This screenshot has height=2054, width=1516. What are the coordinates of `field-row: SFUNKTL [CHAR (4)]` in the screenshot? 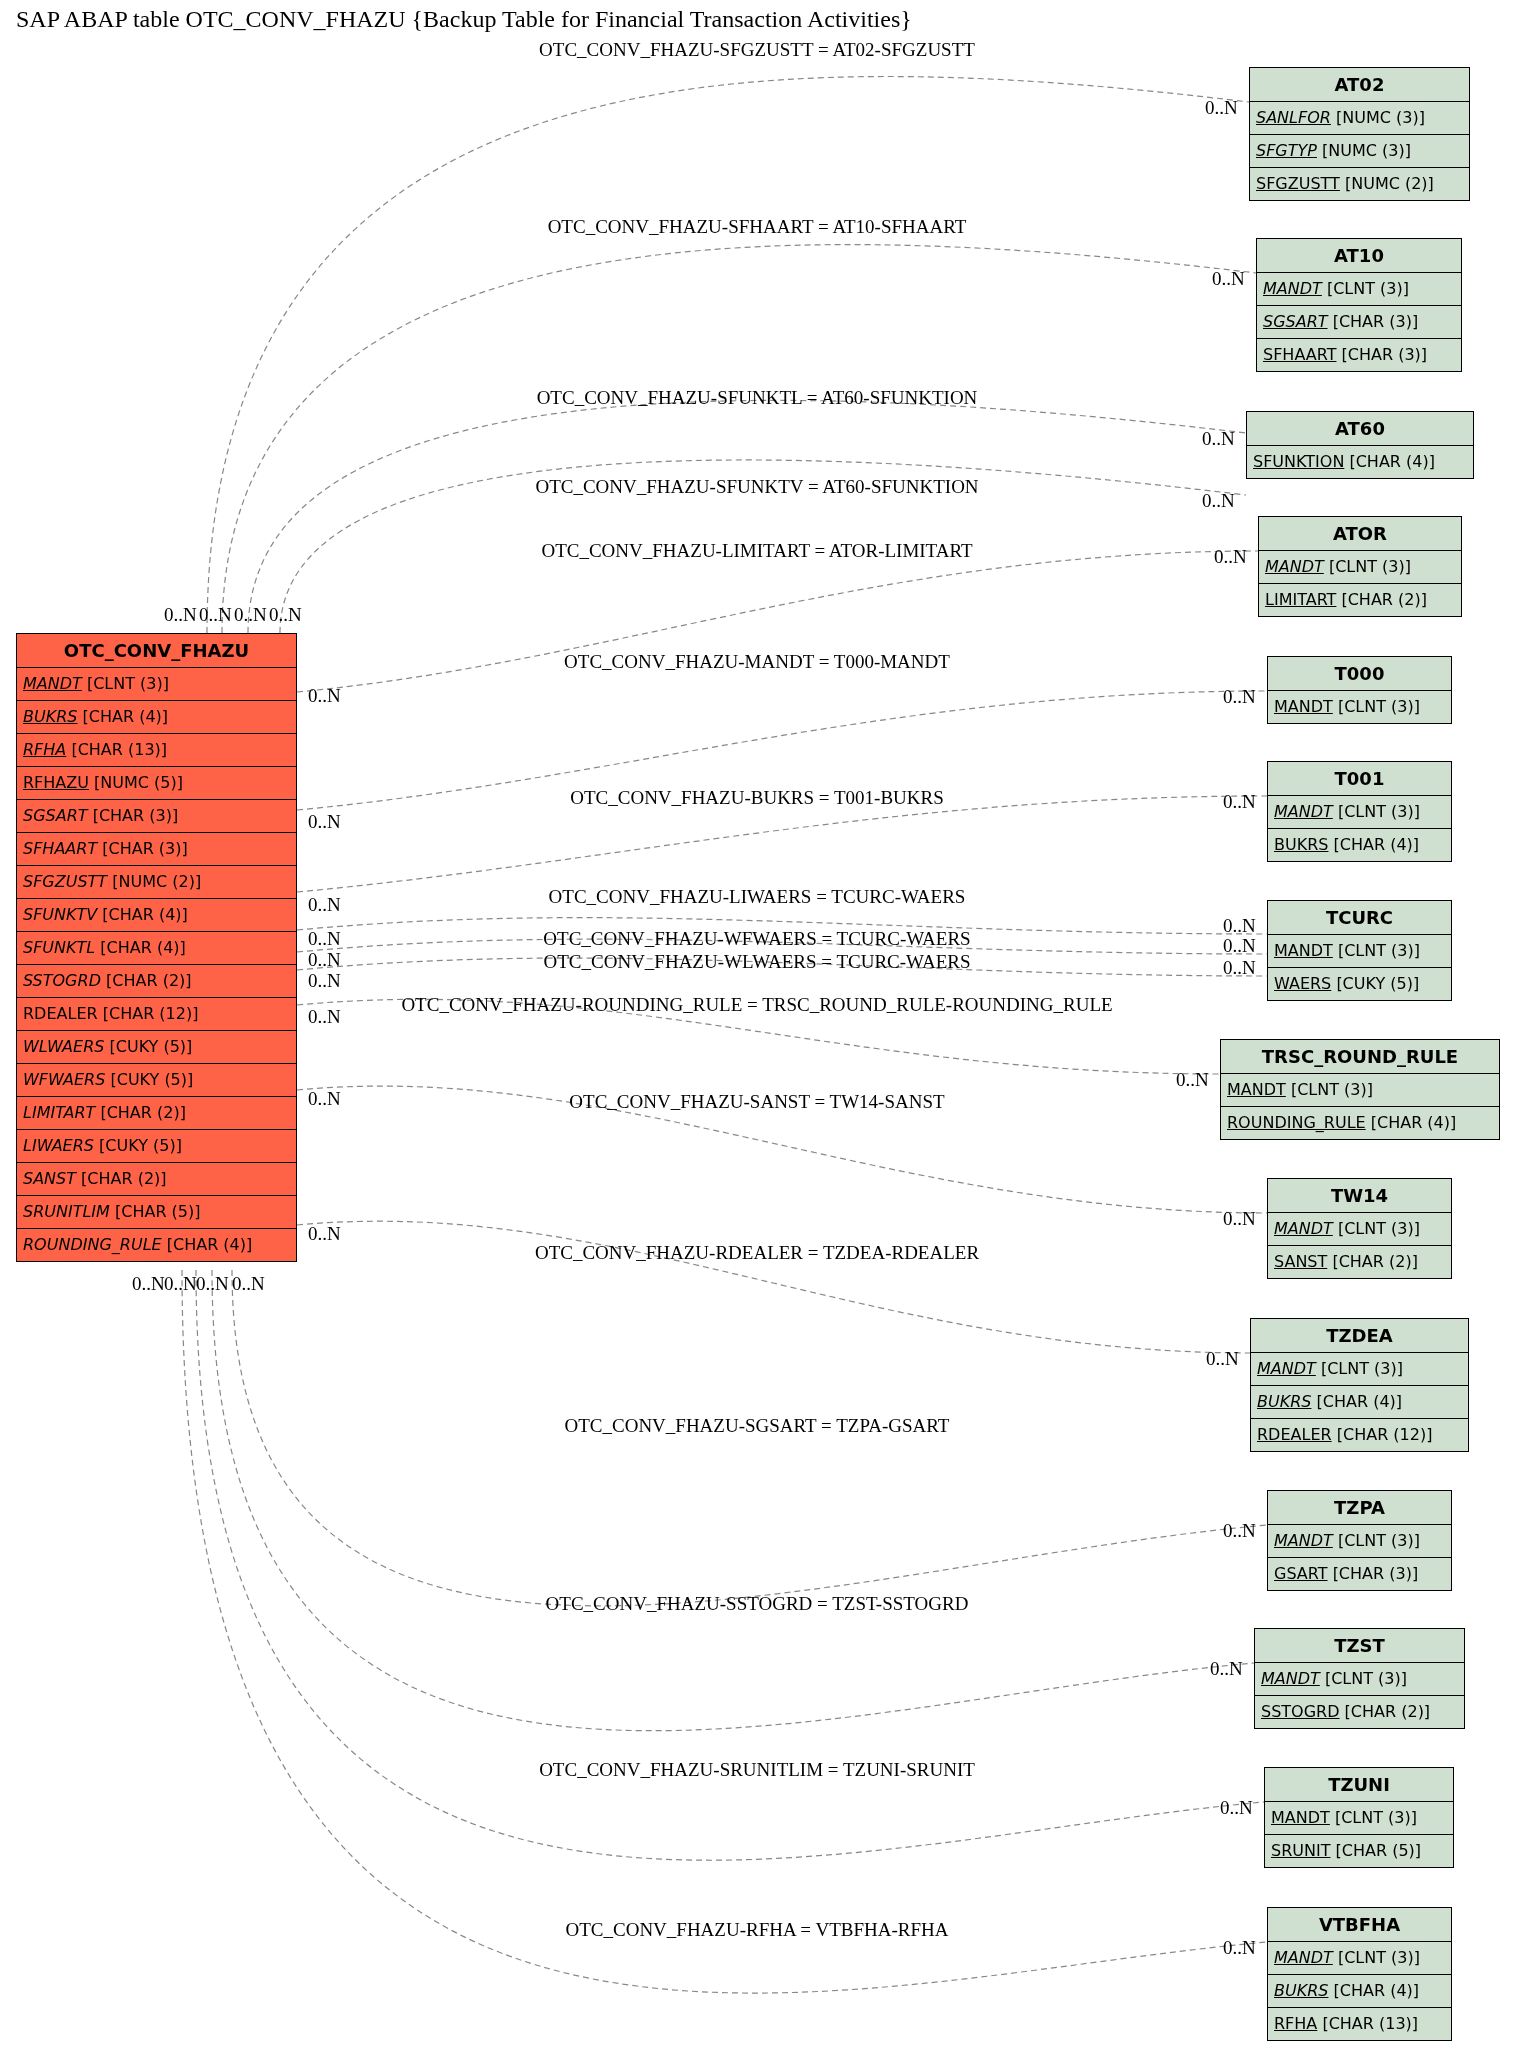 It's located at (156, 948).